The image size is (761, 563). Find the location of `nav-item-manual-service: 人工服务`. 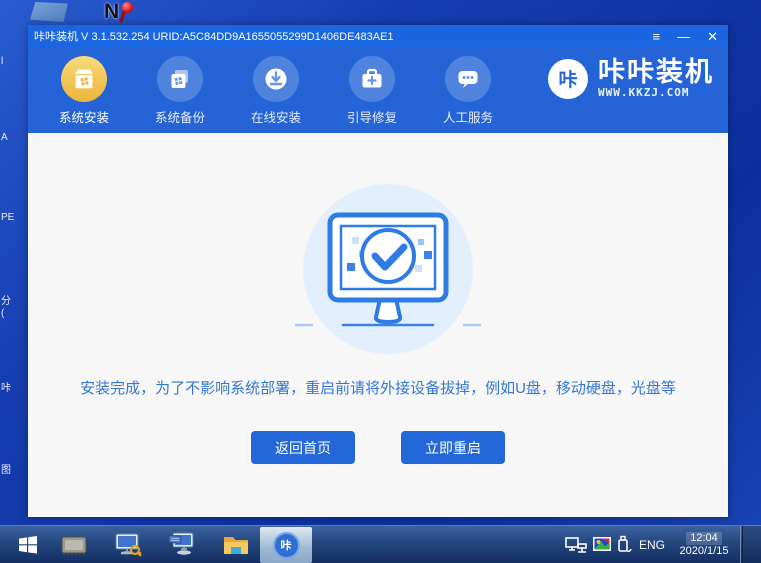

nav-item-manual-service: 人工服务 is located at coordinates (468, 94).